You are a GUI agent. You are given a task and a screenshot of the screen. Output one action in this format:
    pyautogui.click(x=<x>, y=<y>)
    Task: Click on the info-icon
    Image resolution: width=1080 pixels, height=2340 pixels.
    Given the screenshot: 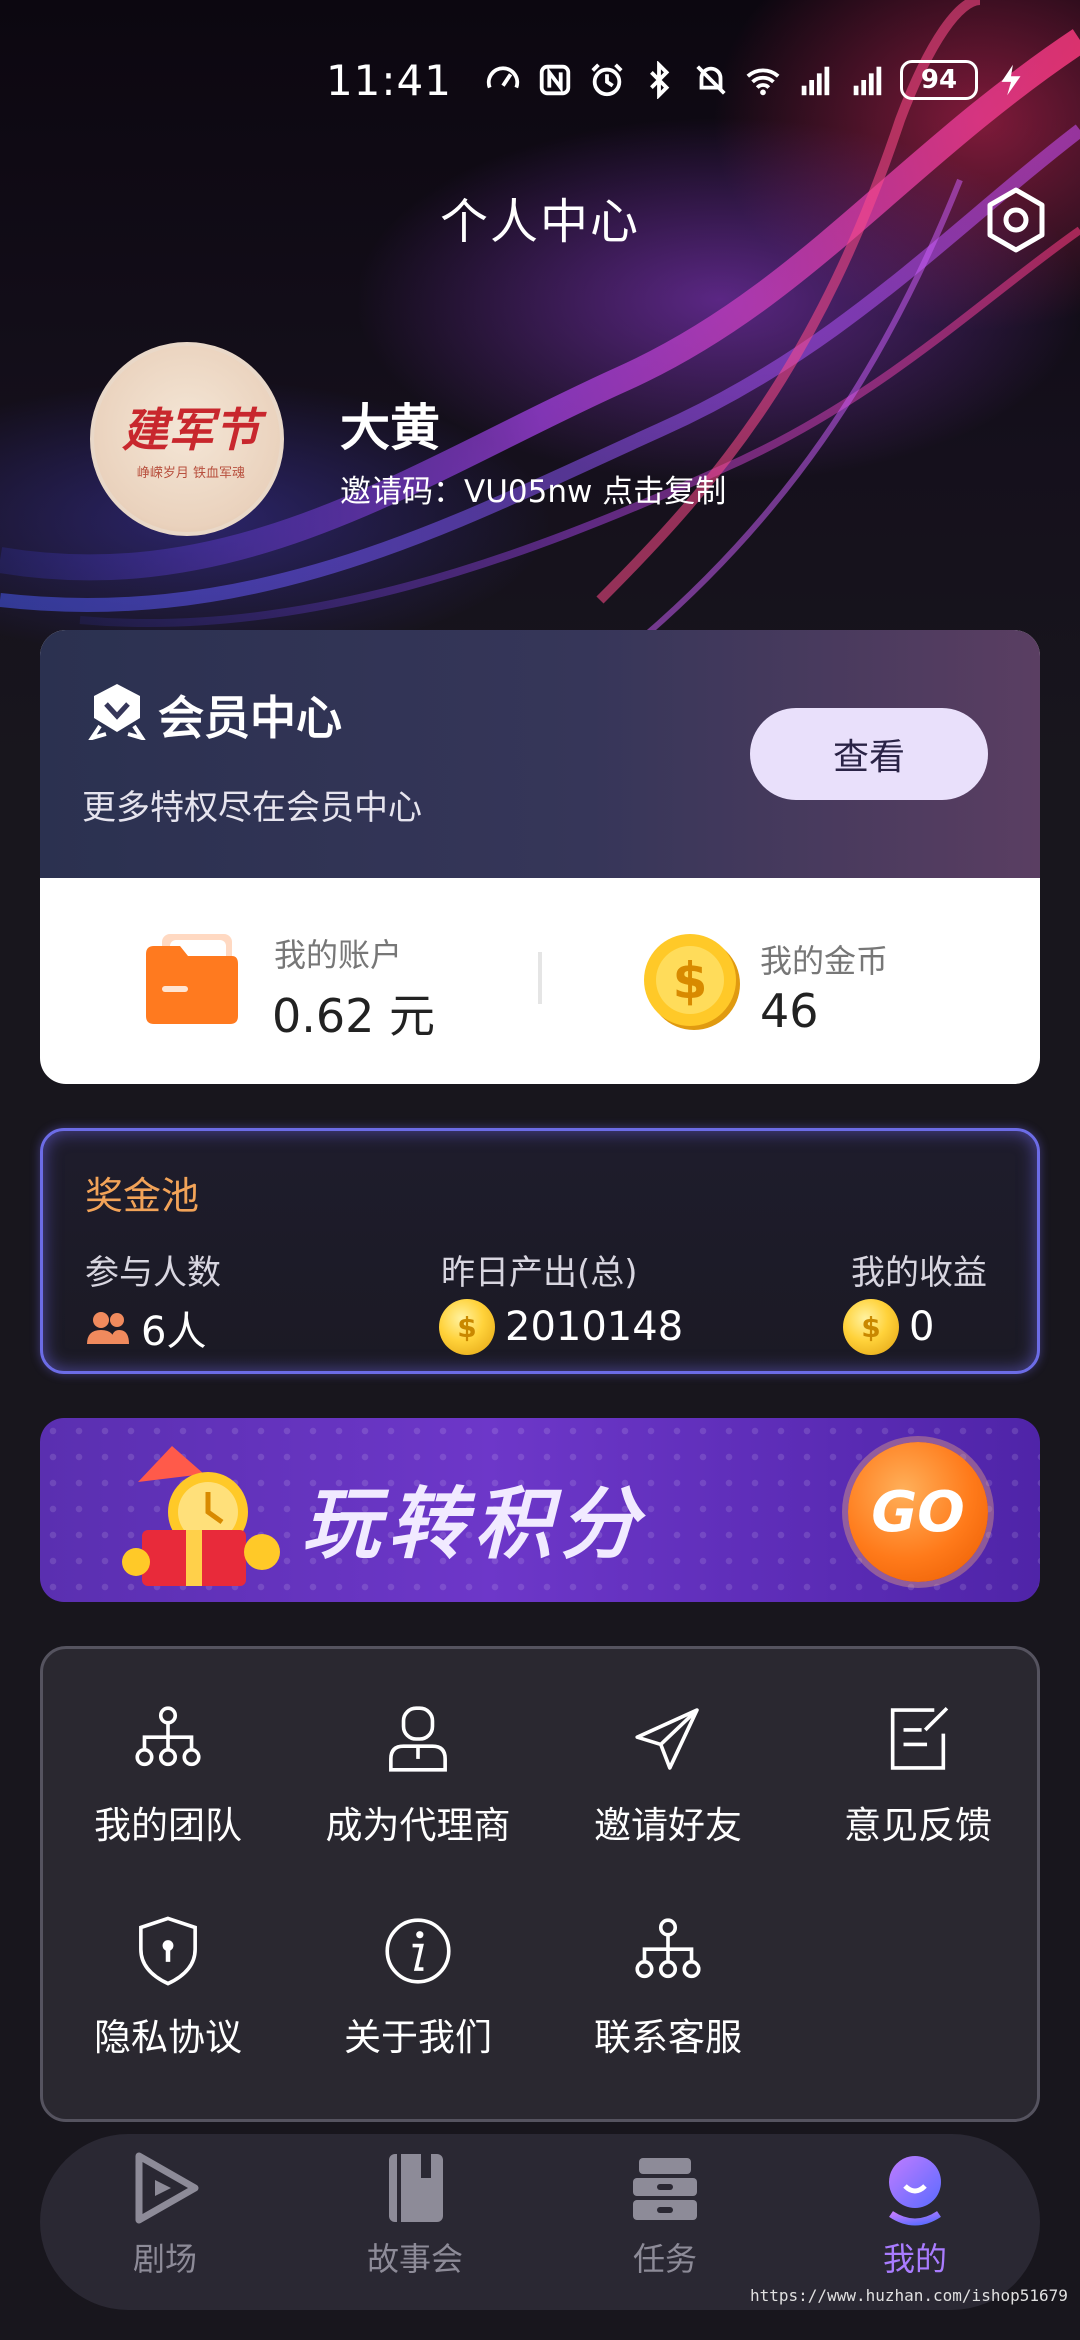 What is the action you would take?
    pyautogui.click(x=418, y=1951)
    